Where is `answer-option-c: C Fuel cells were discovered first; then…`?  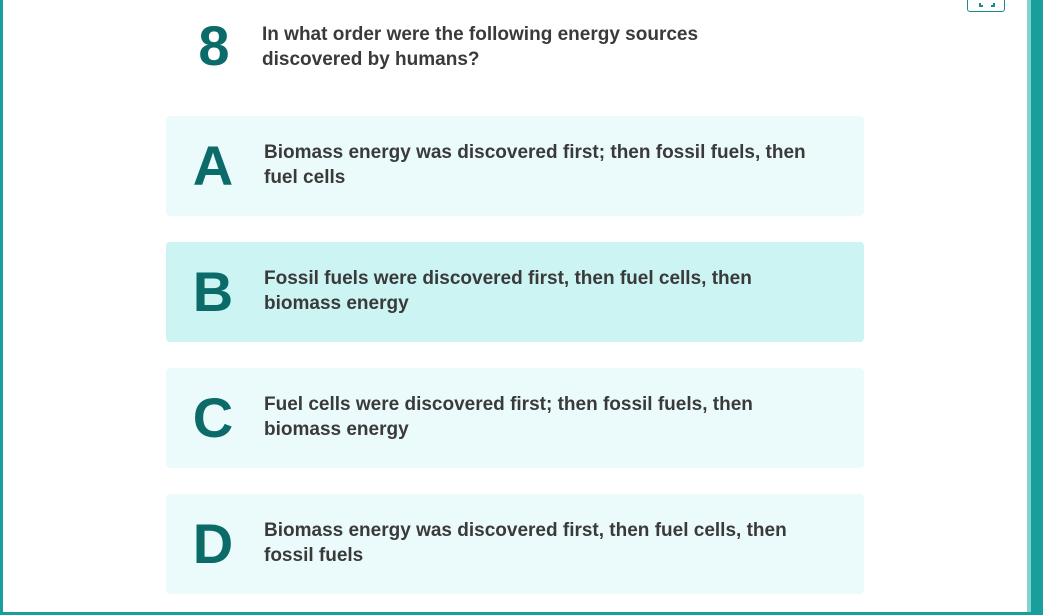 answer-option-c: C Fuel cells were discovered first; then… is located at coordinates (515, 418).